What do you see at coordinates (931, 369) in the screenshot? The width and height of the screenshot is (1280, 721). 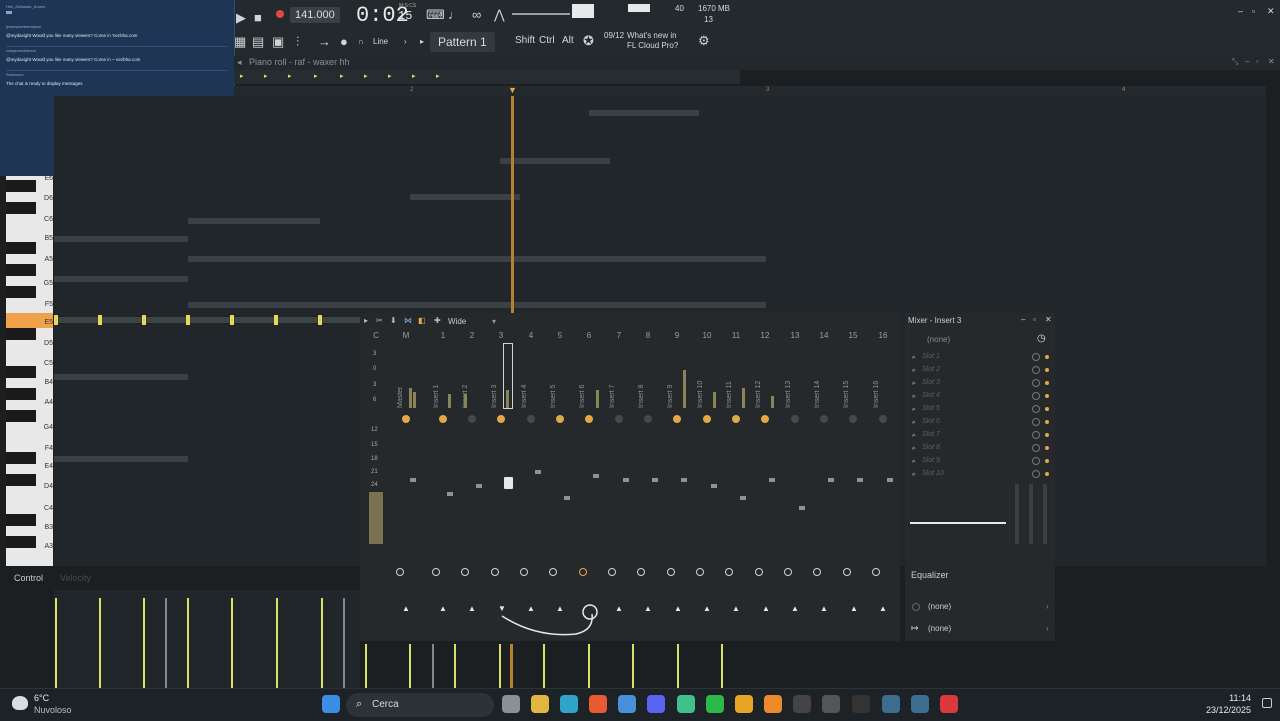 I see `effect-slot: Slot 2` at bounding box center [931, 369].